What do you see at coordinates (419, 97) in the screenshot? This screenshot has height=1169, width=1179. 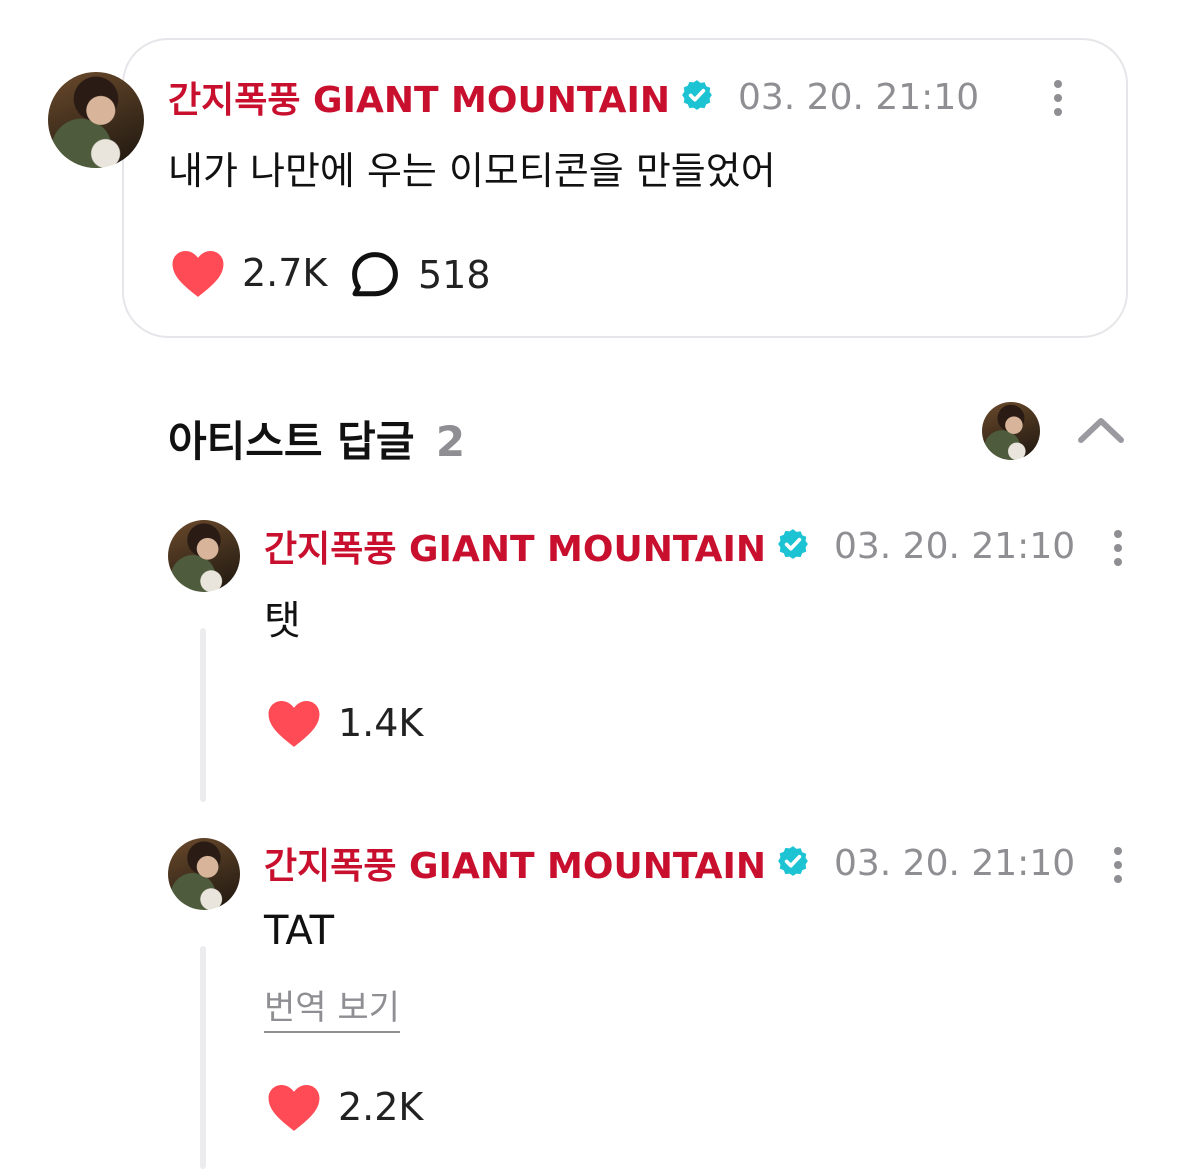 I see `post-author-name: 간지폭풍 GIANT MOUNTAIN` at bounding box center [419, 97].